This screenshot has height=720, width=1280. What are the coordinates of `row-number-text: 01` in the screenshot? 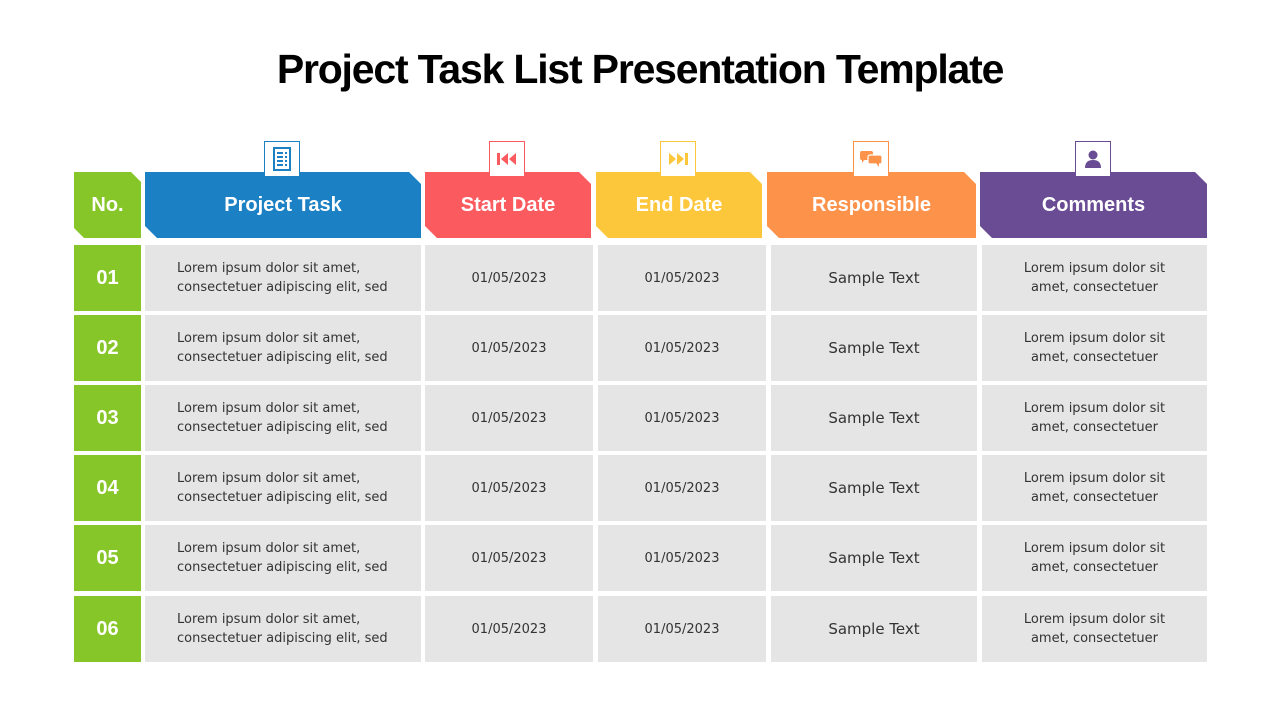 It's located at (107, 277).